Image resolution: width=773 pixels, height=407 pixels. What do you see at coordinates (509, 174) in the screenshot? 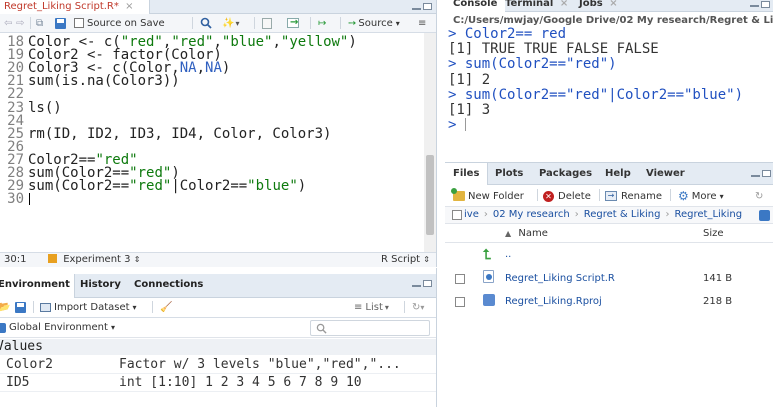
I see `tab-plots: Plots` at bounding box center [509, 174].